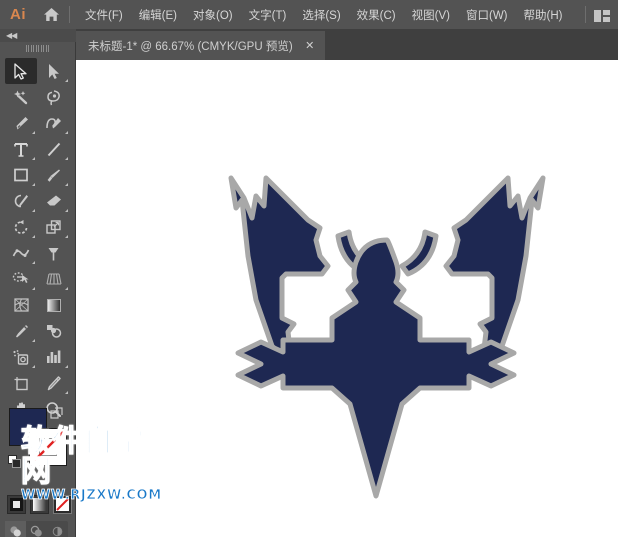 The width and height of the screenshot is (618, 537). Describe the element at coordinates (54, 227) in the screenshot. I see `tool-scale` at that location.